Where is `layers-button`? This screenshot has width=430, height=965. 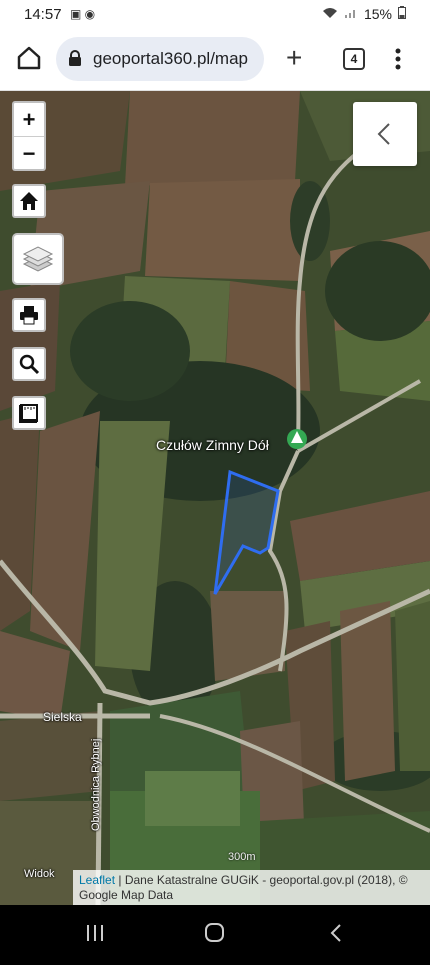 layers-button is located at coordinates (38, 259).